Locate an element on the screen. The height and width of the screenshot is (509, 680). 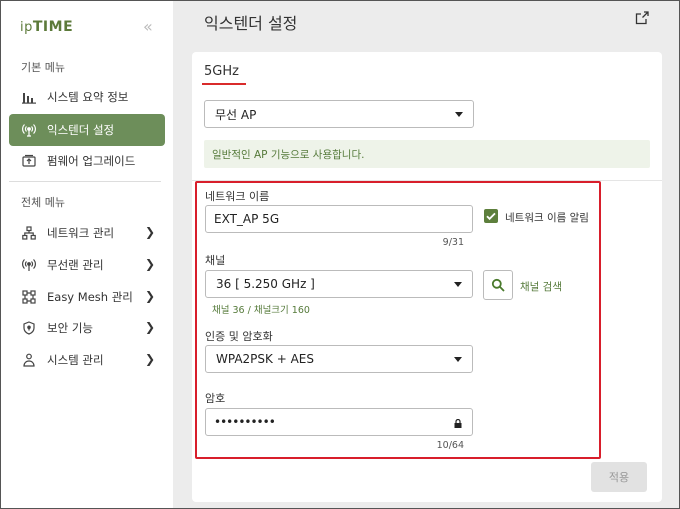
apply-label: 적용 is located at coordinates (619, 477).